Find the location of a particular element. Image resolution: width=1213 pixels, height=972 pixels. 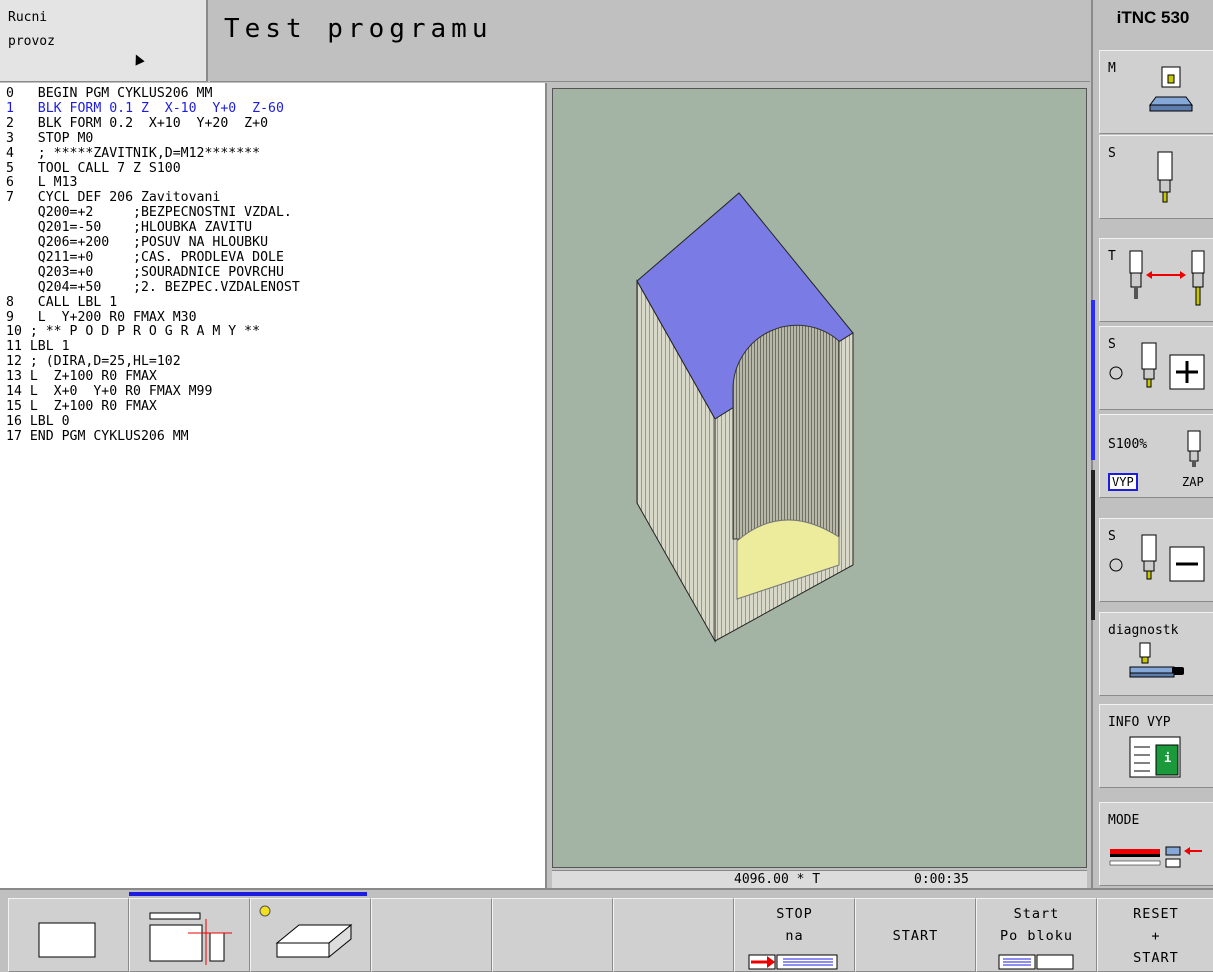

softkey-diagnostics: diagnostk is located at coordinates (1156, 654).